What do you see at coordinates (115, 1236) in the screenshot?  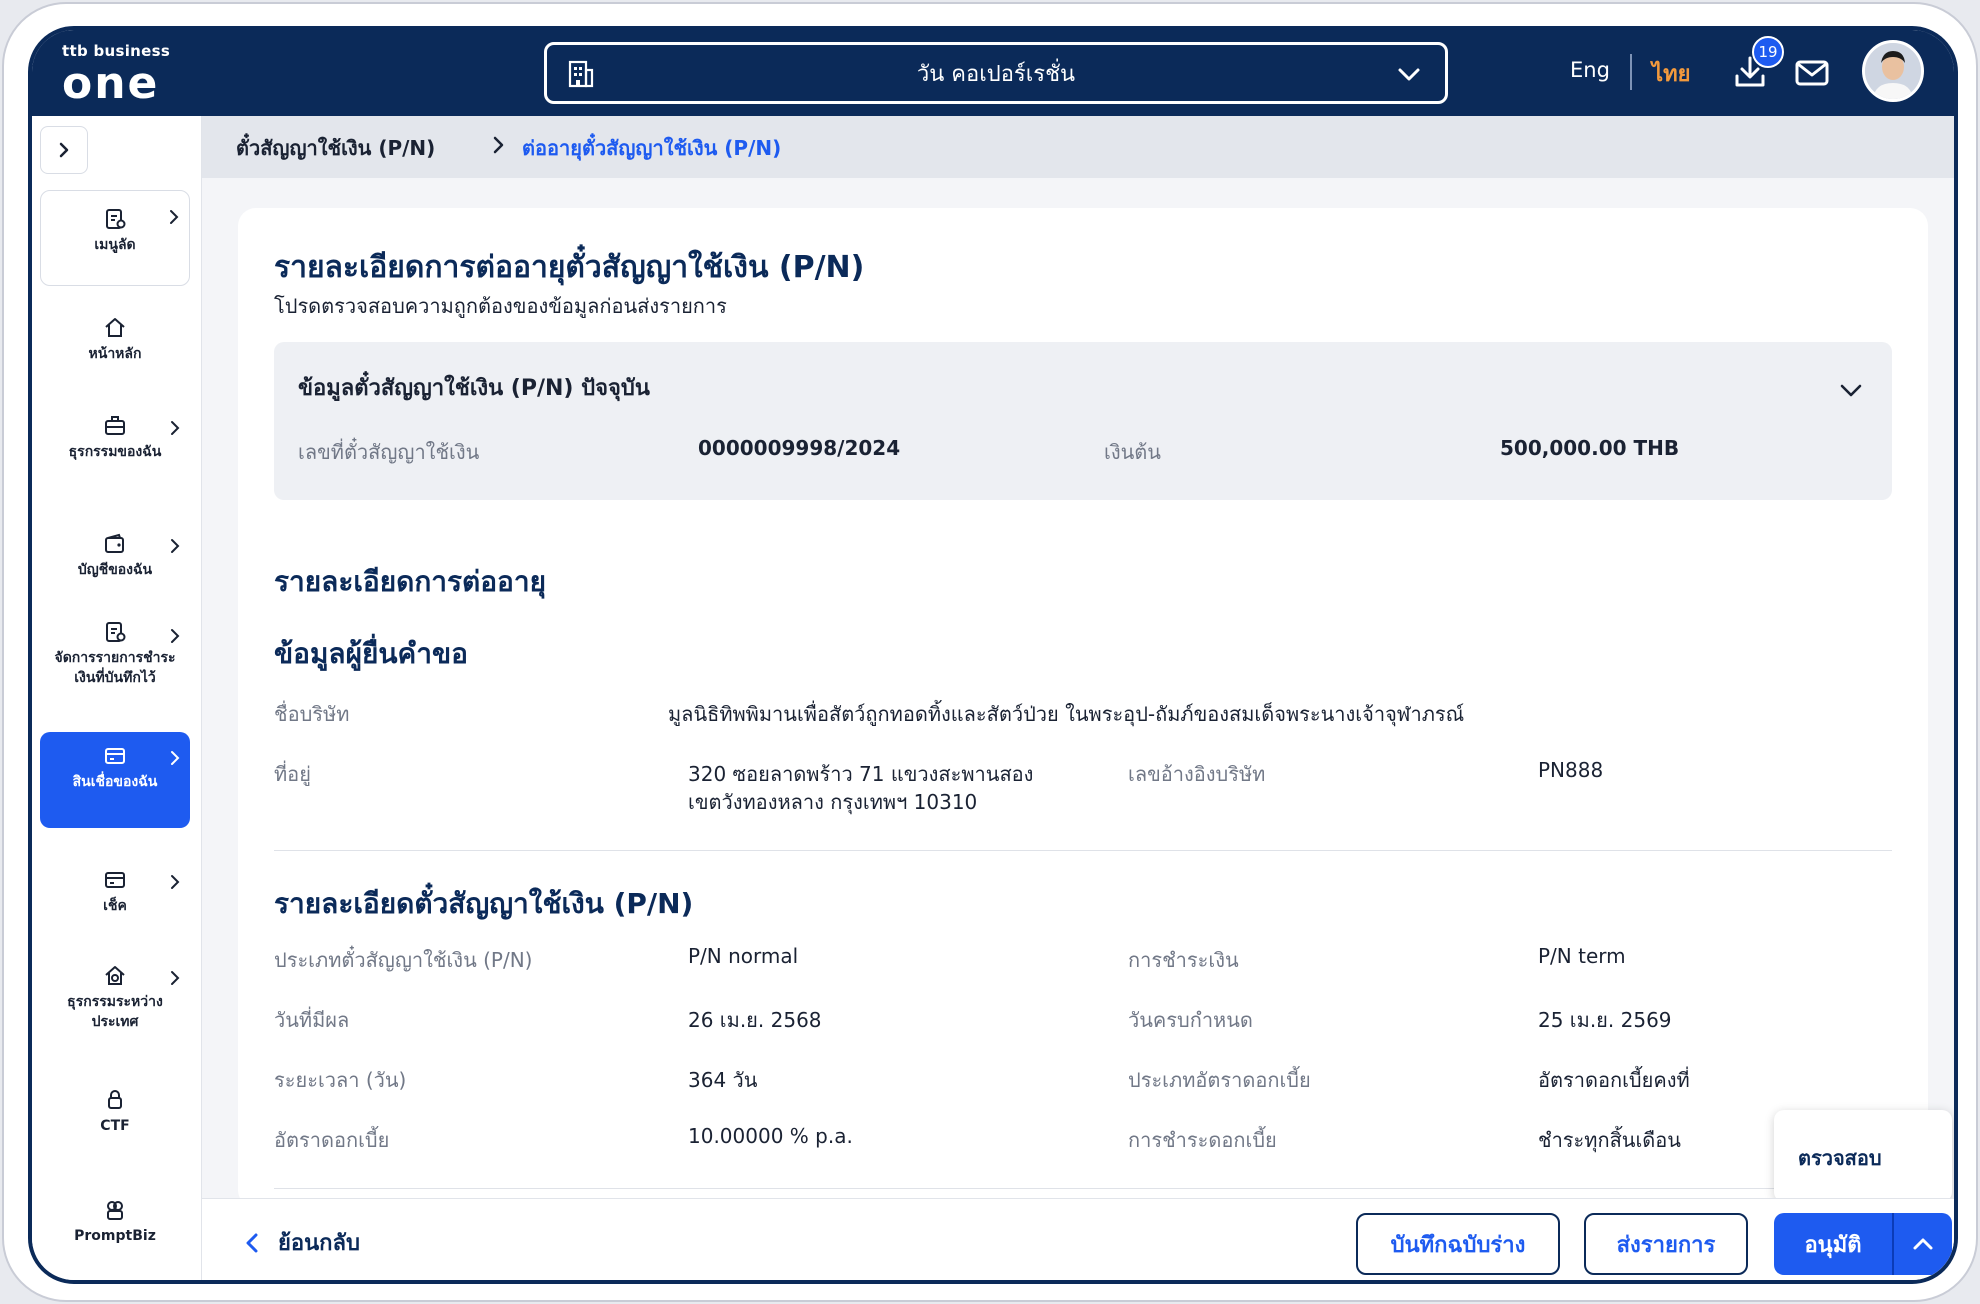 I see `sidebar-item-label: PromptBiz` at bounding box center [115, 1236].